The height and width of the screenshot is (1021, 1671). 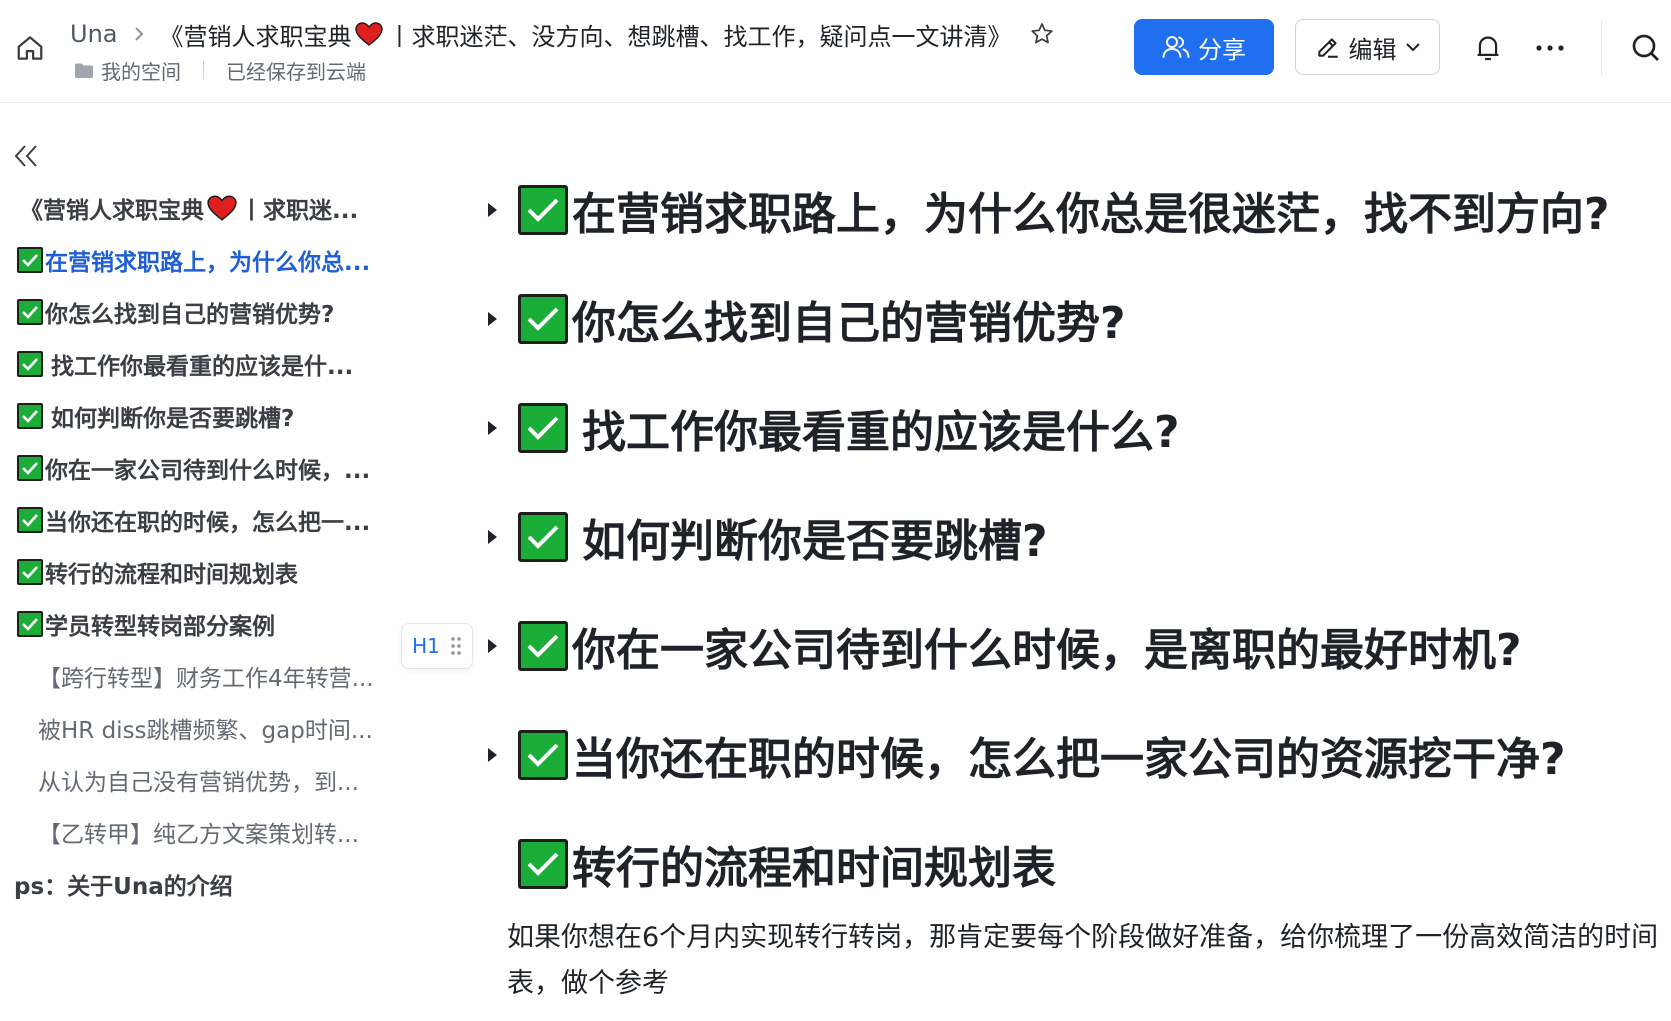 I want to click on edit-label: 编辑, so click(x=1372, y=49).